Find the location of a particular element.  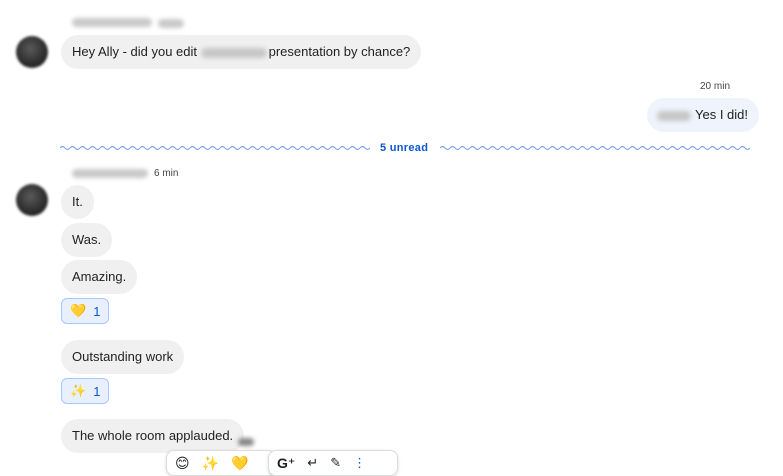

message-bubble: Amazing. is located at coordinates (99, 277).